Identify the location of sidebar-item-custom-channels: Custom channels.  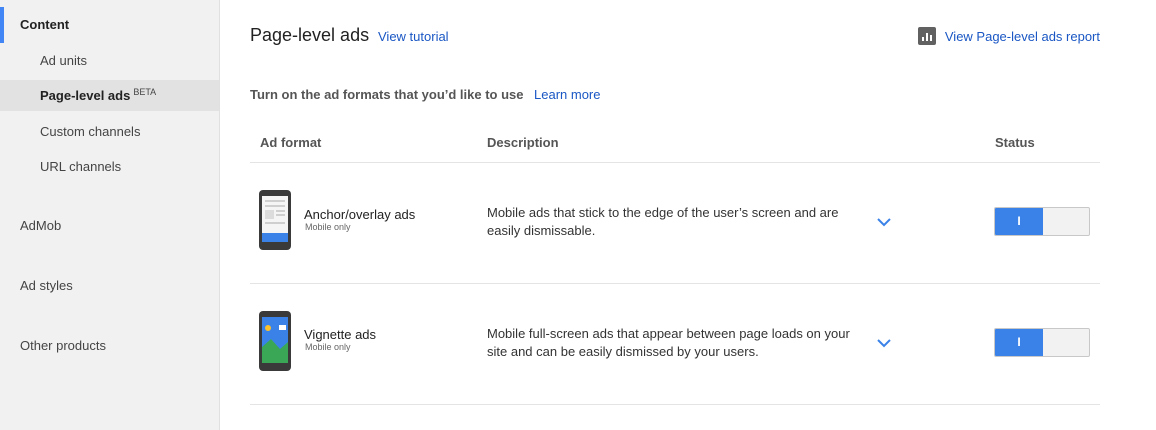
(109, 131).